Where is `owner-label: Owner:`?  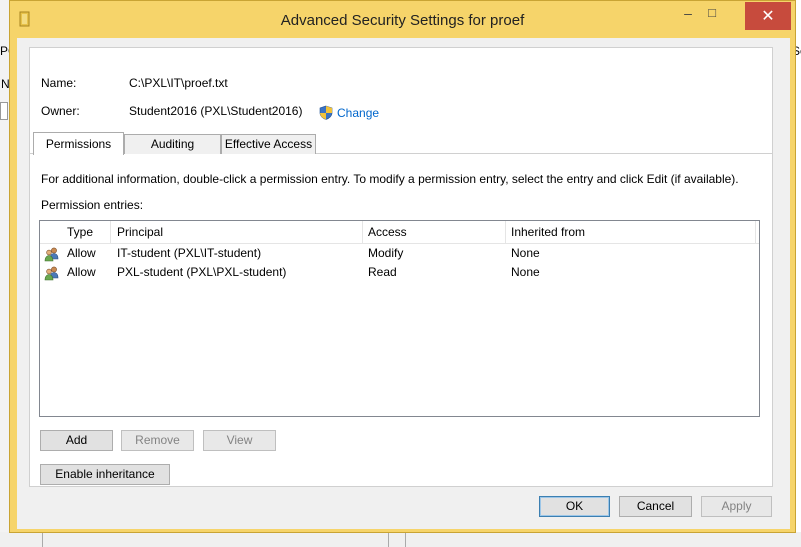
owner-label: Owner: is located at coordinates (60, 111).